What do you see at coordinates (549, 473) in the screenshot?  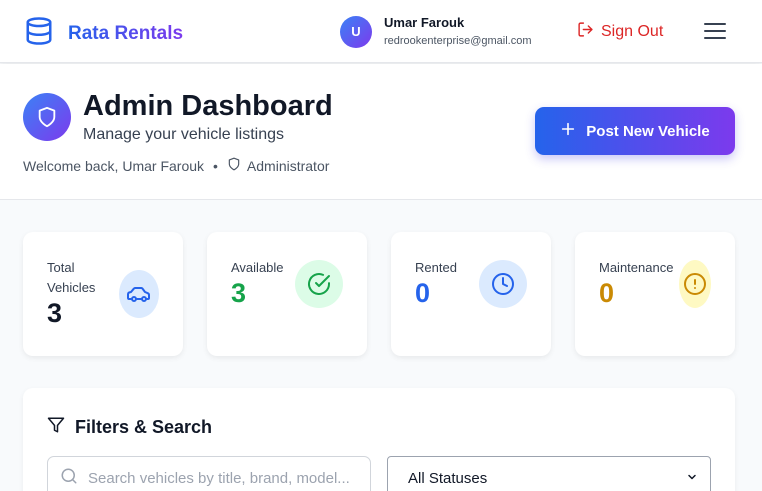 I see `status-select: All Statuses` at bounding box center [549, 473].